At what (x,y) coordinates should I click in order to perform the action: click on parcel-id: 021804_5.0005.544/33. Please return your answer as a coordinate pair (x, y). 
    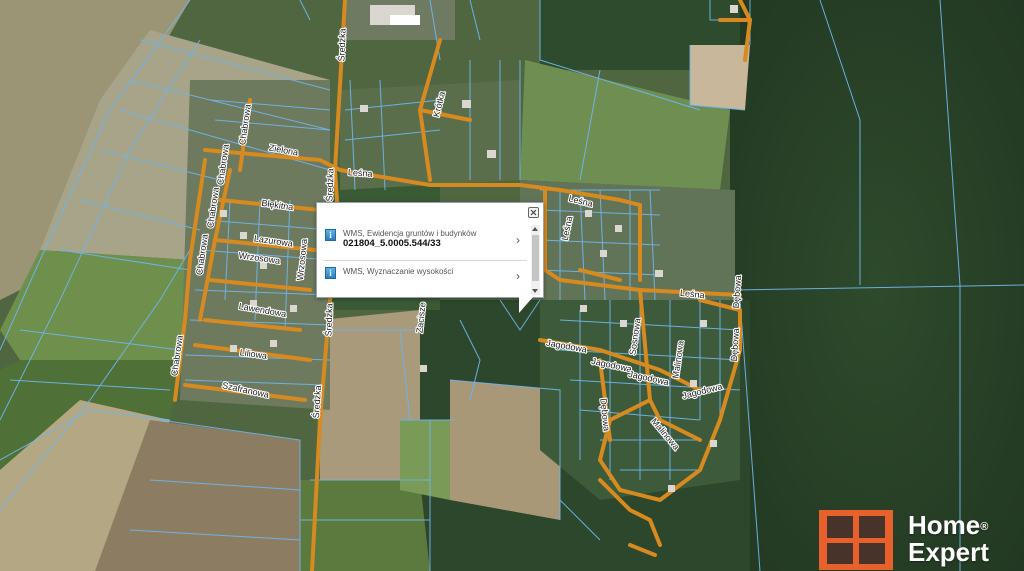
    Looking at the image, I should click on (392, 243).